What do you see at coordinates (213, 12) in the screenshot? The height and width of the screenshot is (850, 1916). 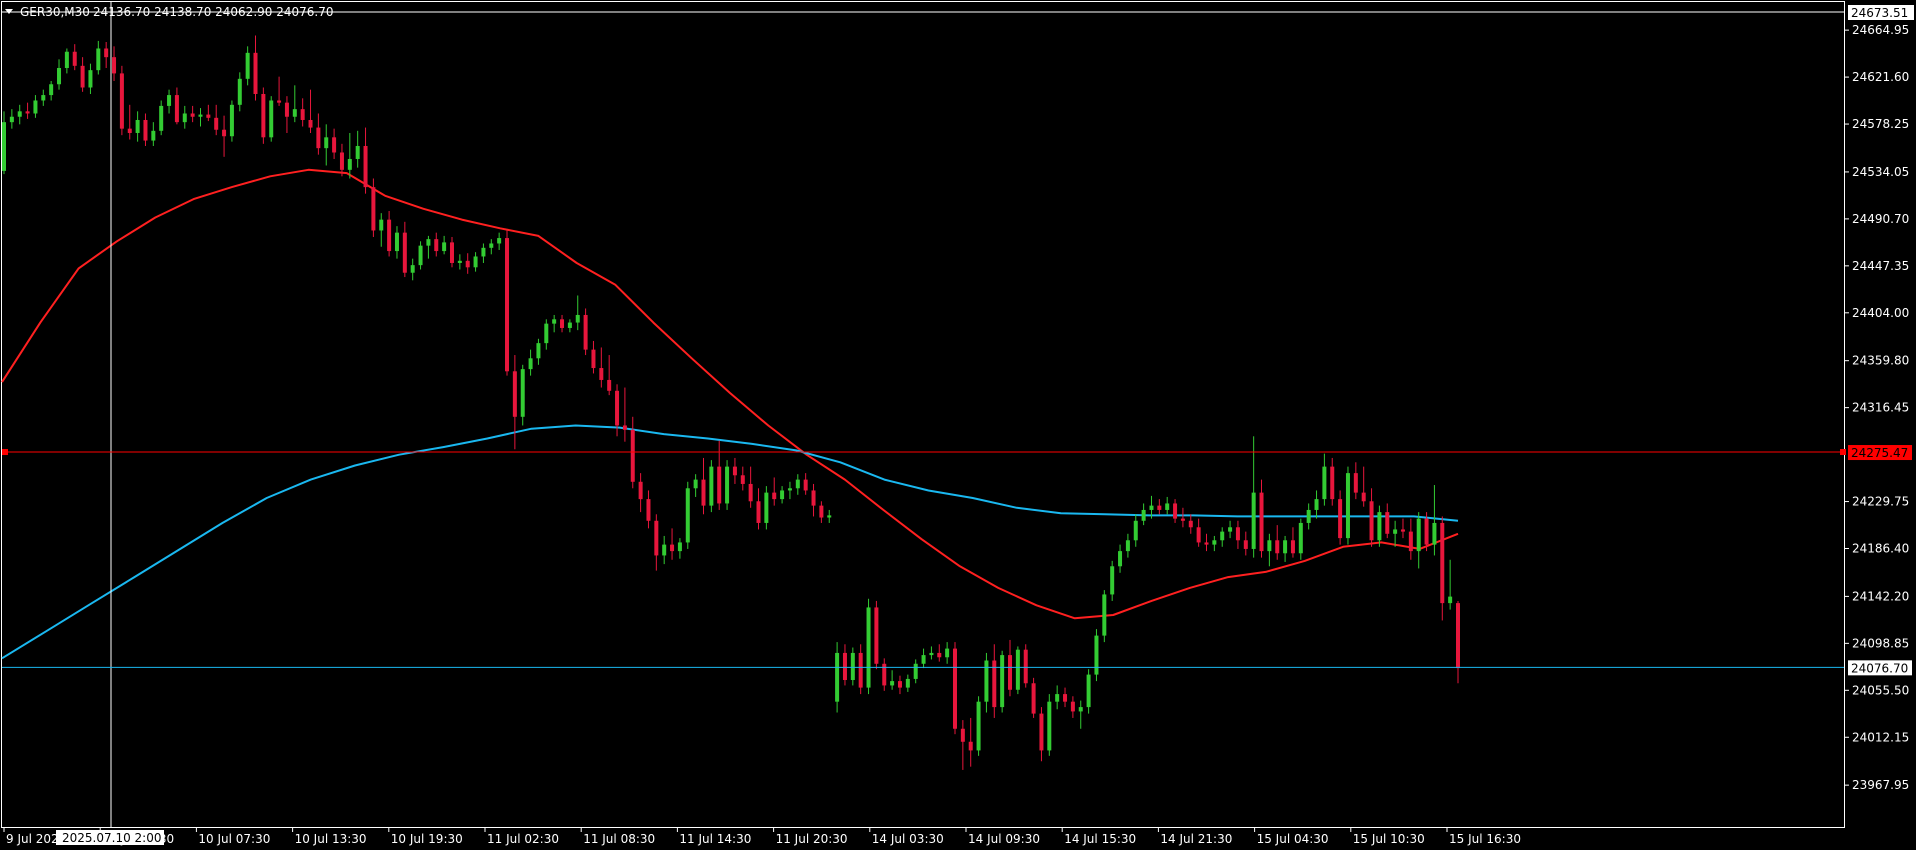 I see `ohlc-values: 24136.70 24138.70 24062.90 24076.70` at bounding box center [213, 12].